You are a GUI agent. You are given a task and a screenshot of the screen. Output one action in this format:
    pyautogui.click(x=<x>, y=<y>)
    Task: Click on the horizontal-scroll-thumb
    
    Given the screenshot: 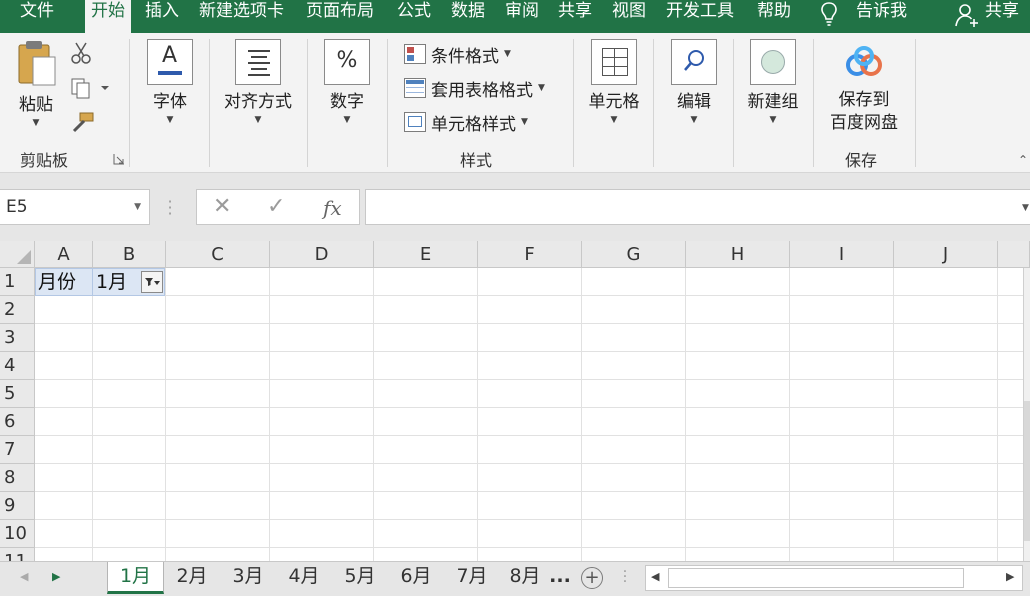 What is the action you would take?
    pyautogui.click(x=816, y=578)
    